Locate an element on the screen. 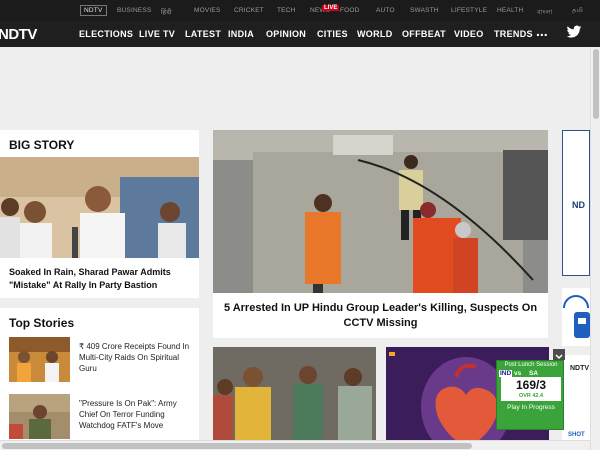 This screenshot has height=450, width=600. right-rail-ad: ND is located at coordinates (576, 203).